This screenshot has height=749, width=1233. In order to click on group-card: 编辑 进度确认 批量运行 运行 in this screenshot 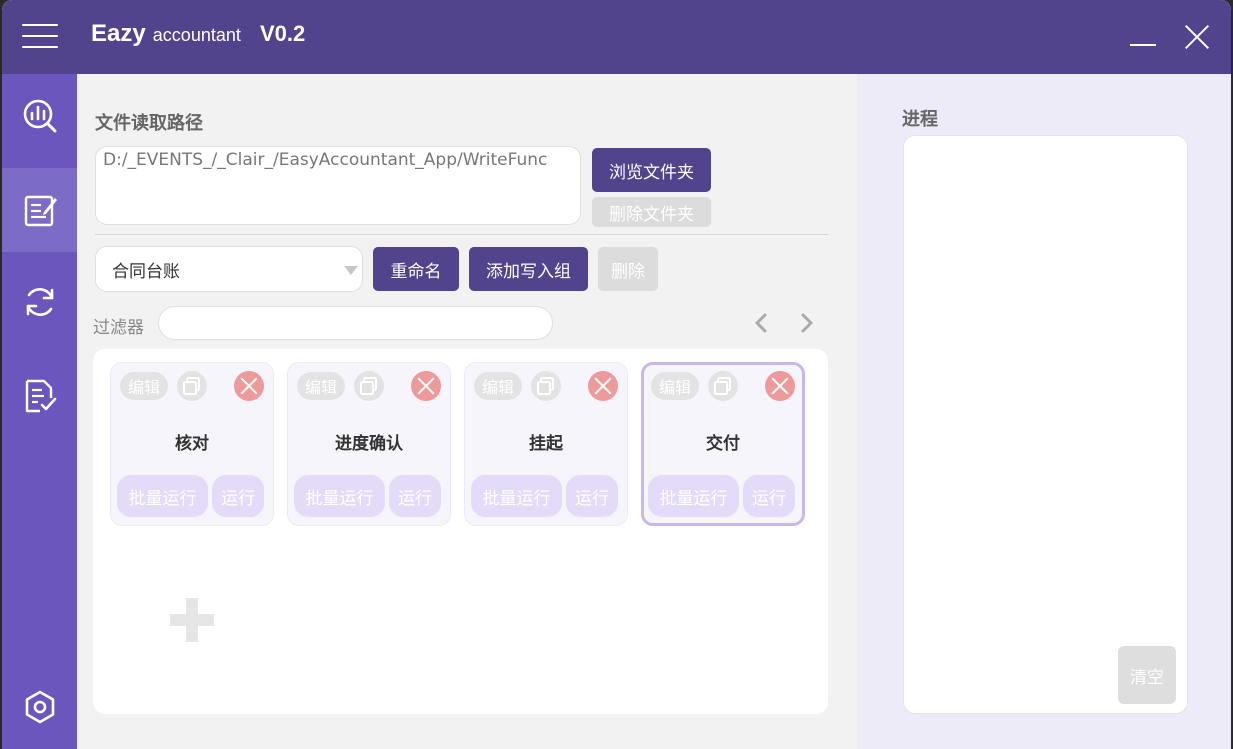, I will do `click(369, 444)`.